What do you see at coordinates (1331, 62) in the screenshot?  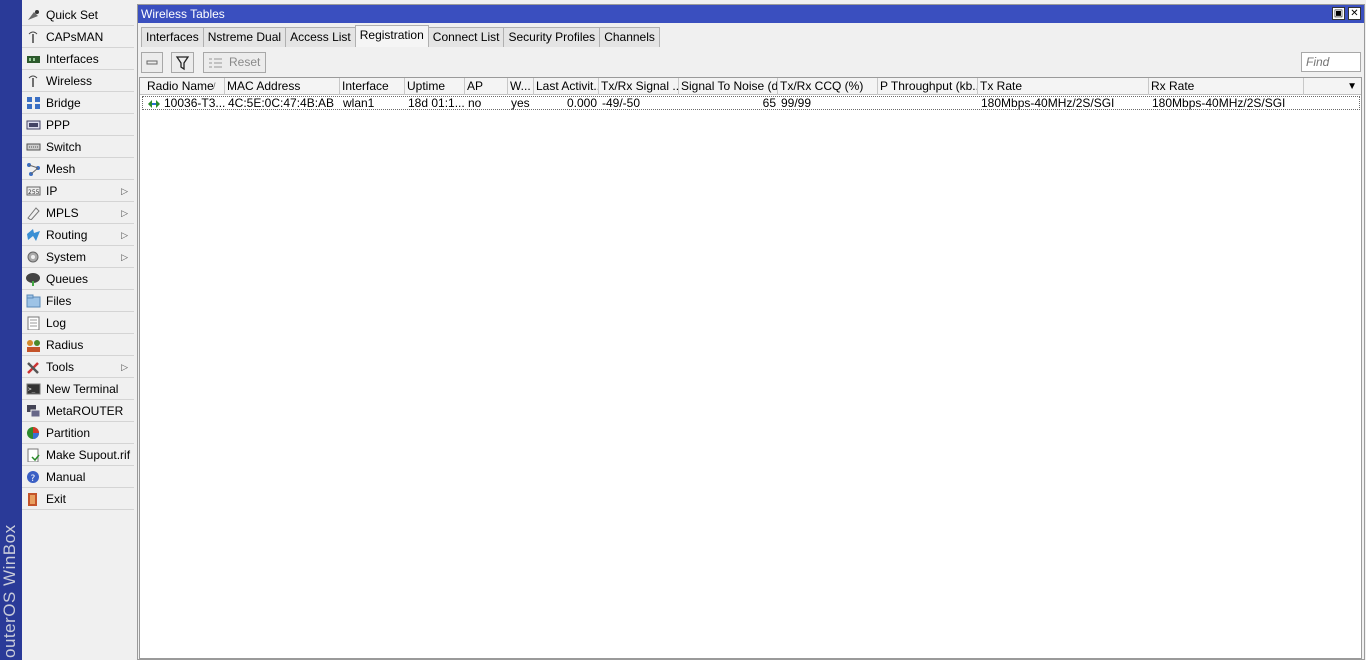 I see `find-input` at bounding box center [1331, 62].